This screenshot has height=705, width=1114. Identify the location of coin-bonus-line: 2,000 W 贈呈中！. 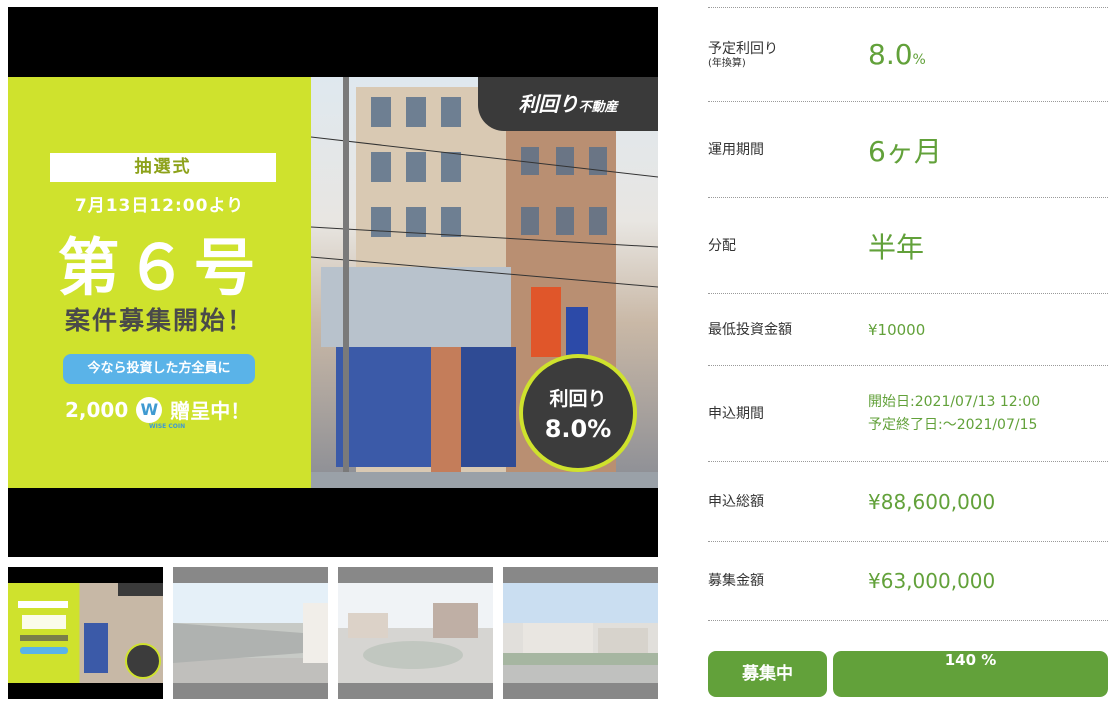
(157, 409).